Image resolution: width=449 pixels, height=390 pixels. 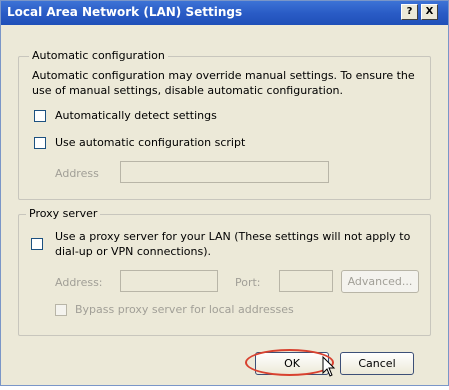 What do you see at coordinates (136, 115) in the screenshot?
I see `automatically-detect-label: Automatically detect settings` at bounding box center [136, 115].